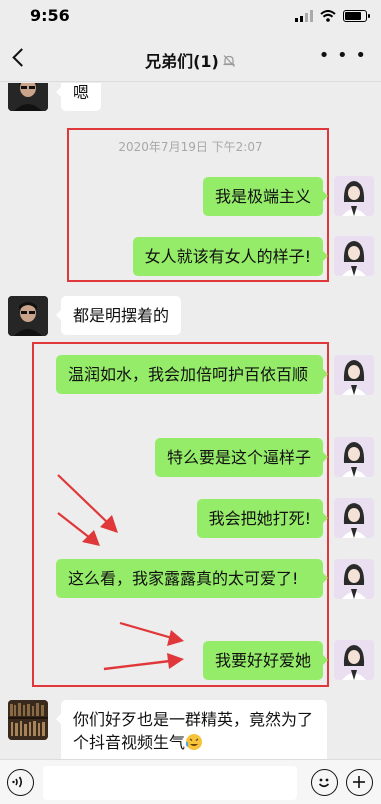 This screenshot has height=804, width=381. I want to click on status-icons, so click(332, 16).